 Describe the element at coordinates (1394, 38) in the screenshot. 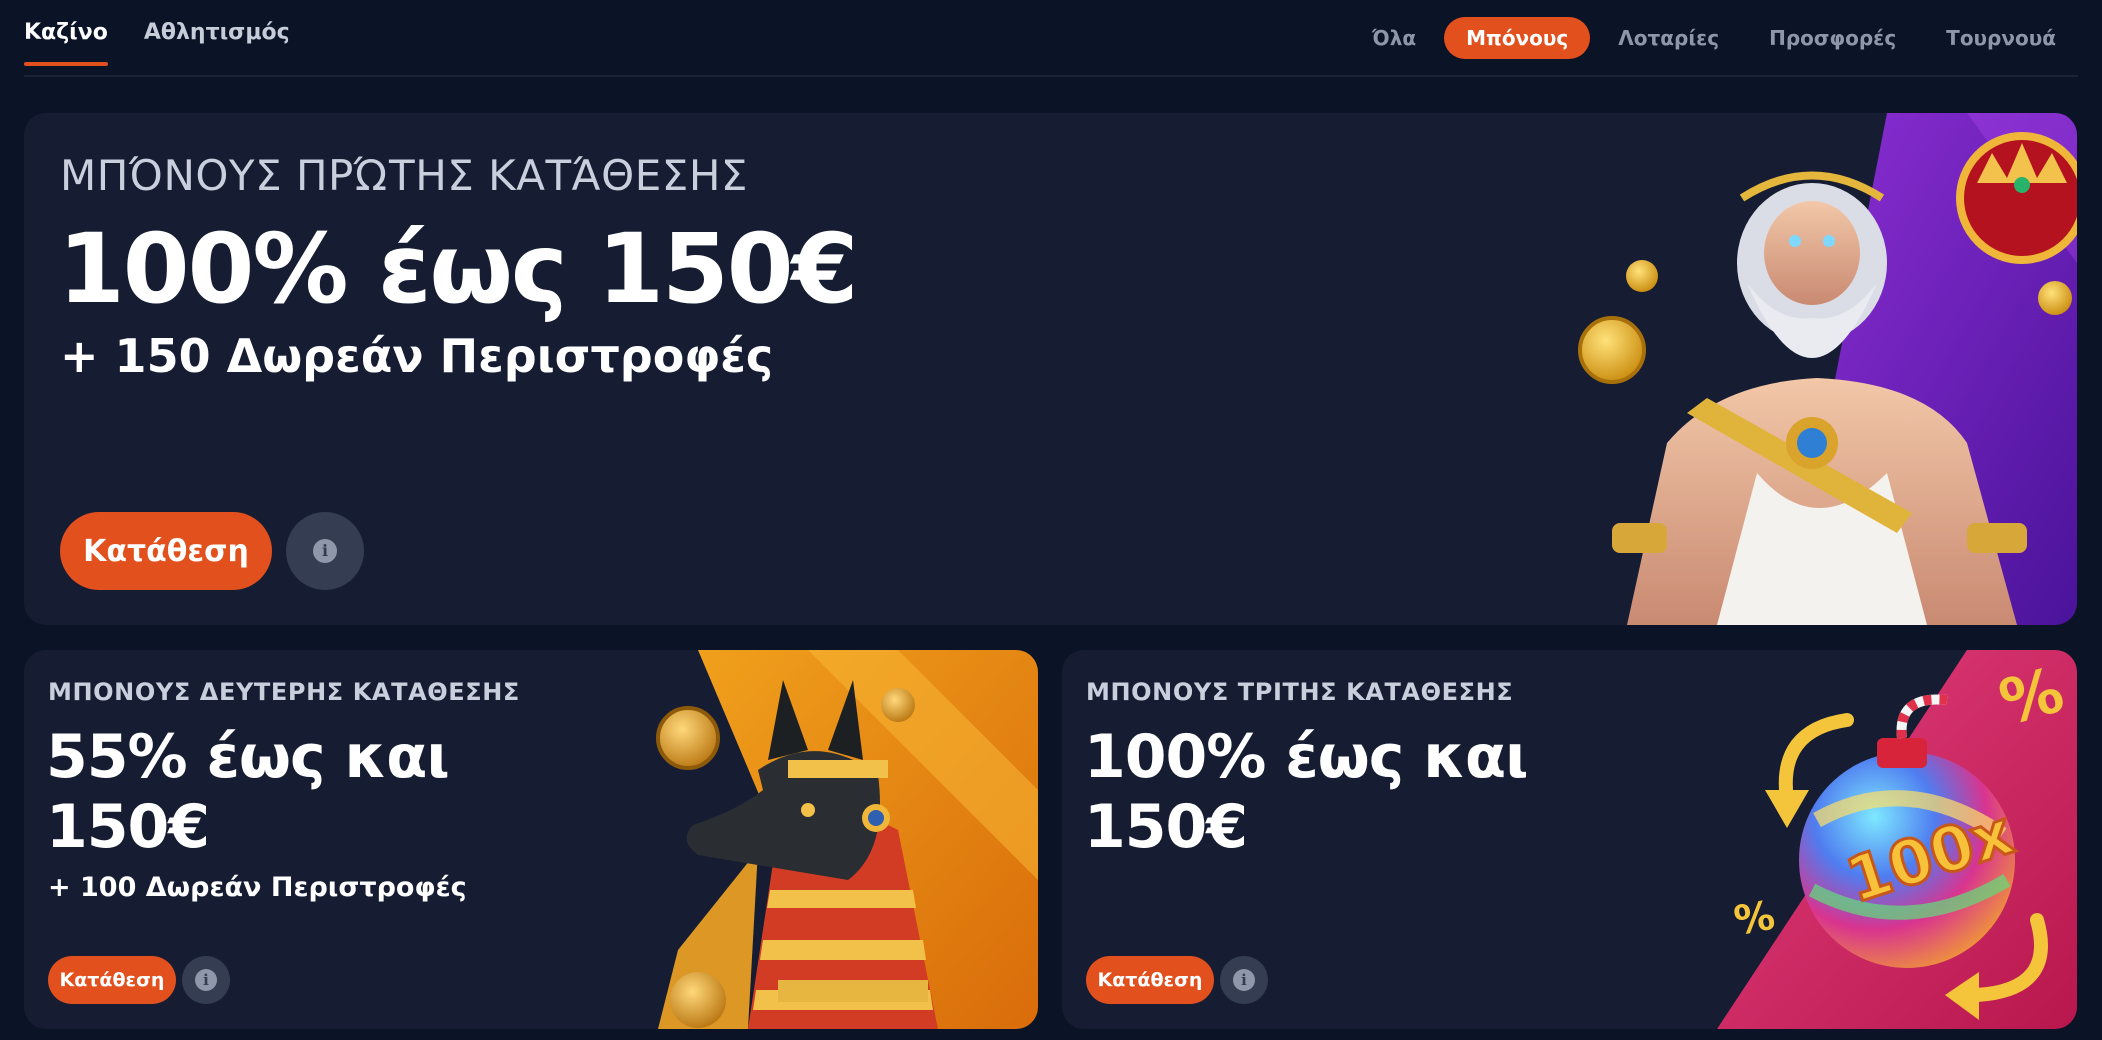

I see `filter-all: Όλα` at that location.